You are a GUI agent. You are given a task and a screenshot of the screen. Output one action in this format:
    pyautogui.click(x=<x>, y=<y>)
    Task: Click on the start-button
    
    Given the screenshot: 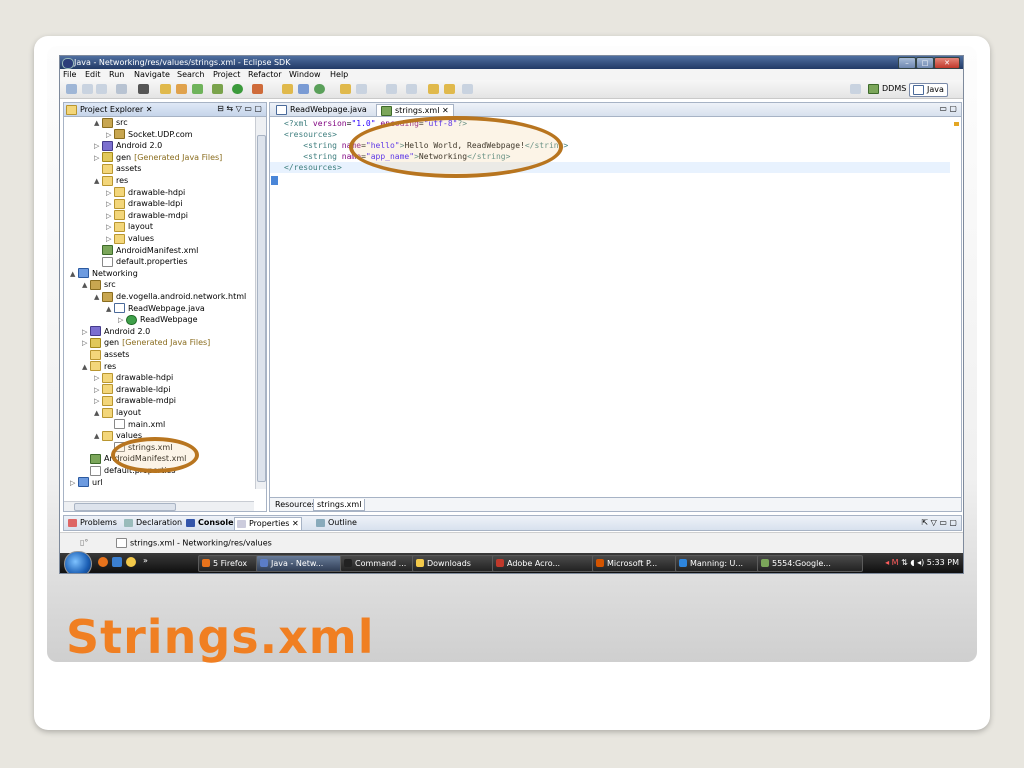 What is the action you would take?
    pyautogui.click(x=78, y=562)
    